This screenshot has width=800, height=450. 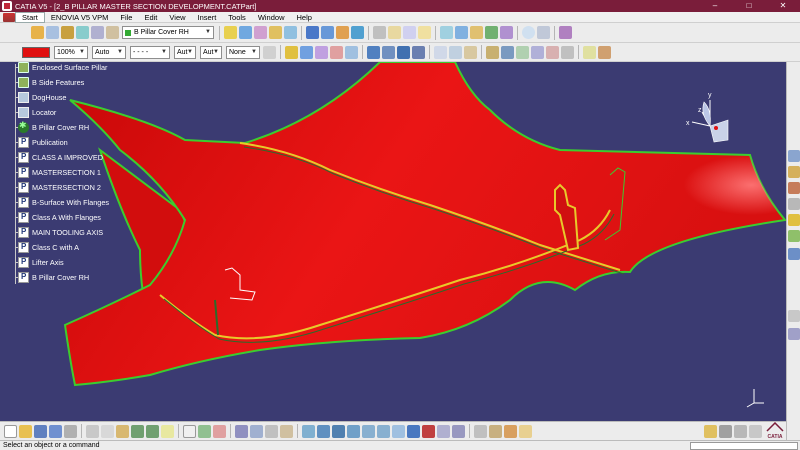 What do you see at coordinates (353, 431) in the screenshot?
I see `rotate-view-icon` at bounding box center [353, 431].